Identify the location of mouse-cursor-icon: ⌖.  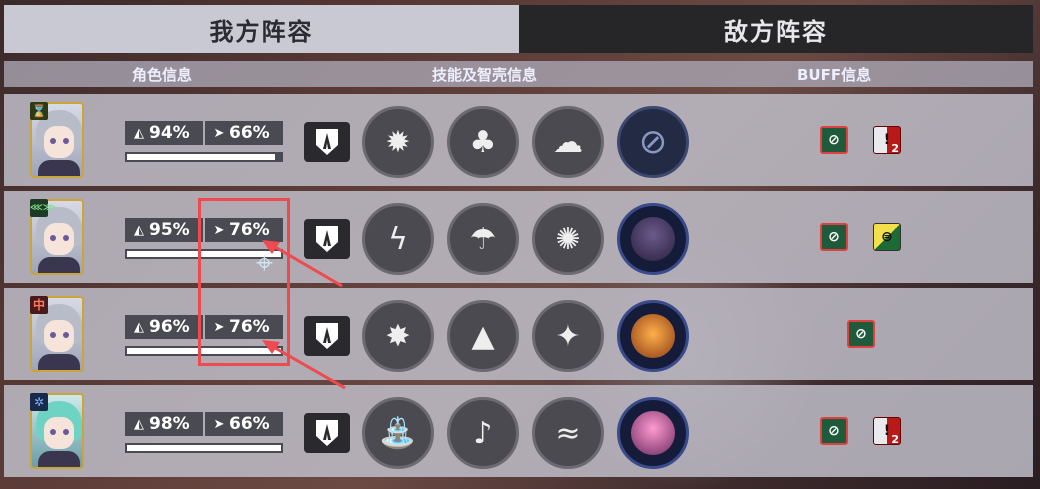
(264, 263).